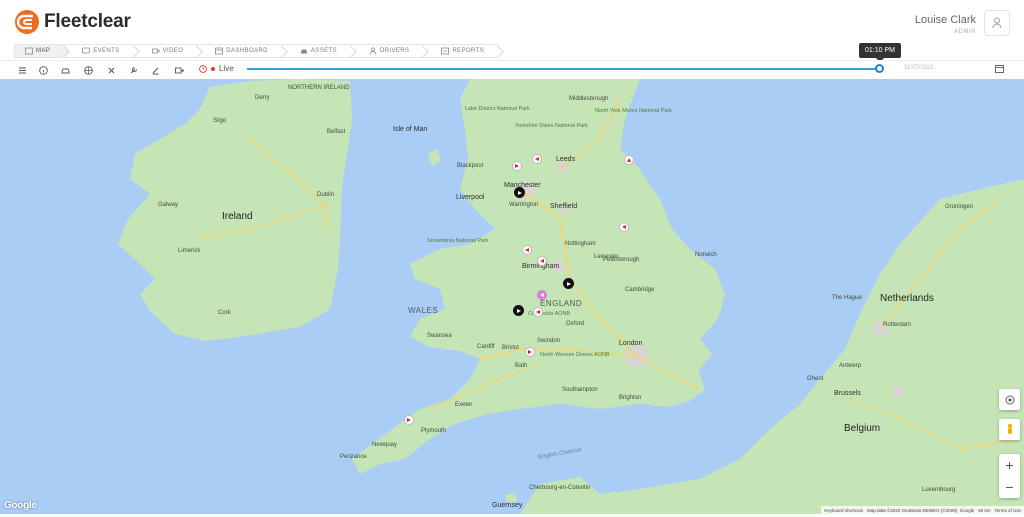 The width and height of the screenshot is (1024, 517). I want to click on vehicle-marker-alert, so click(542, 295).